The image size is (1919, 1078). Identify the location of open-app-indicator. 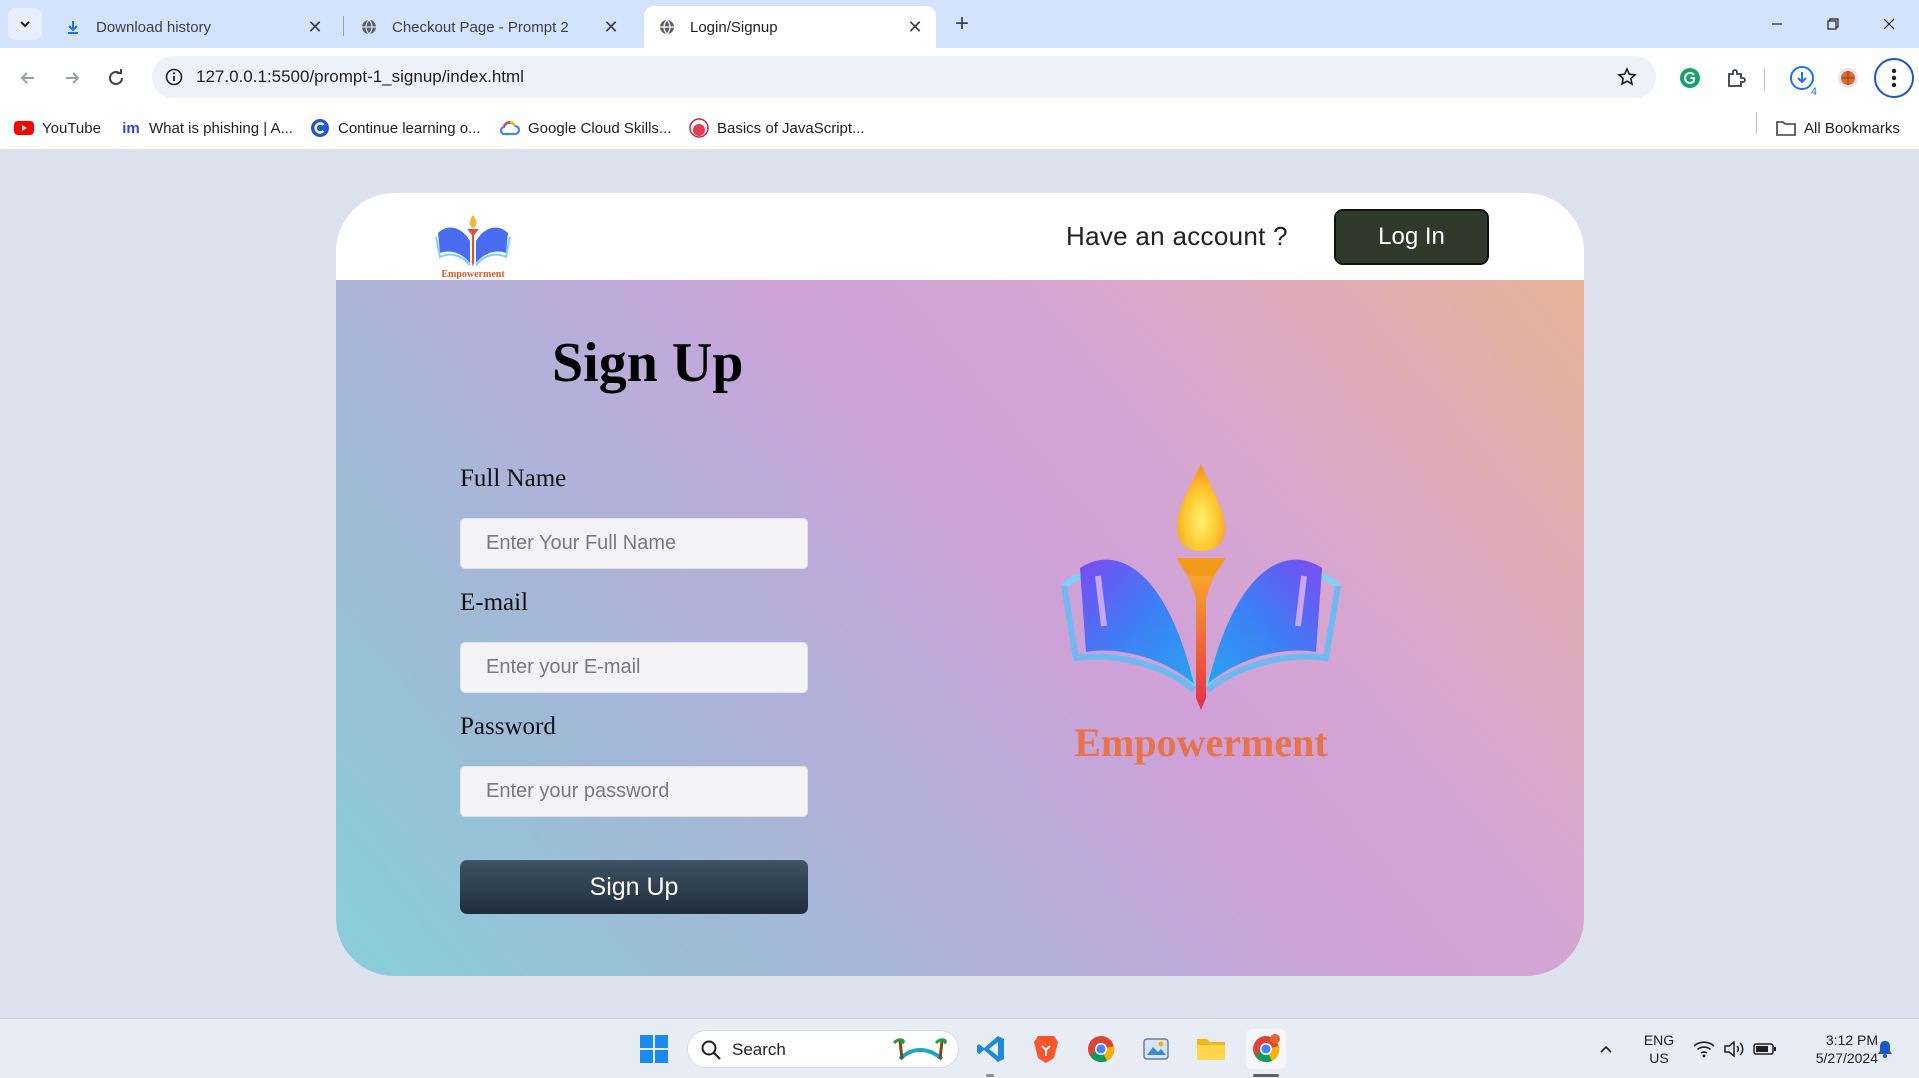
(990, 1075).